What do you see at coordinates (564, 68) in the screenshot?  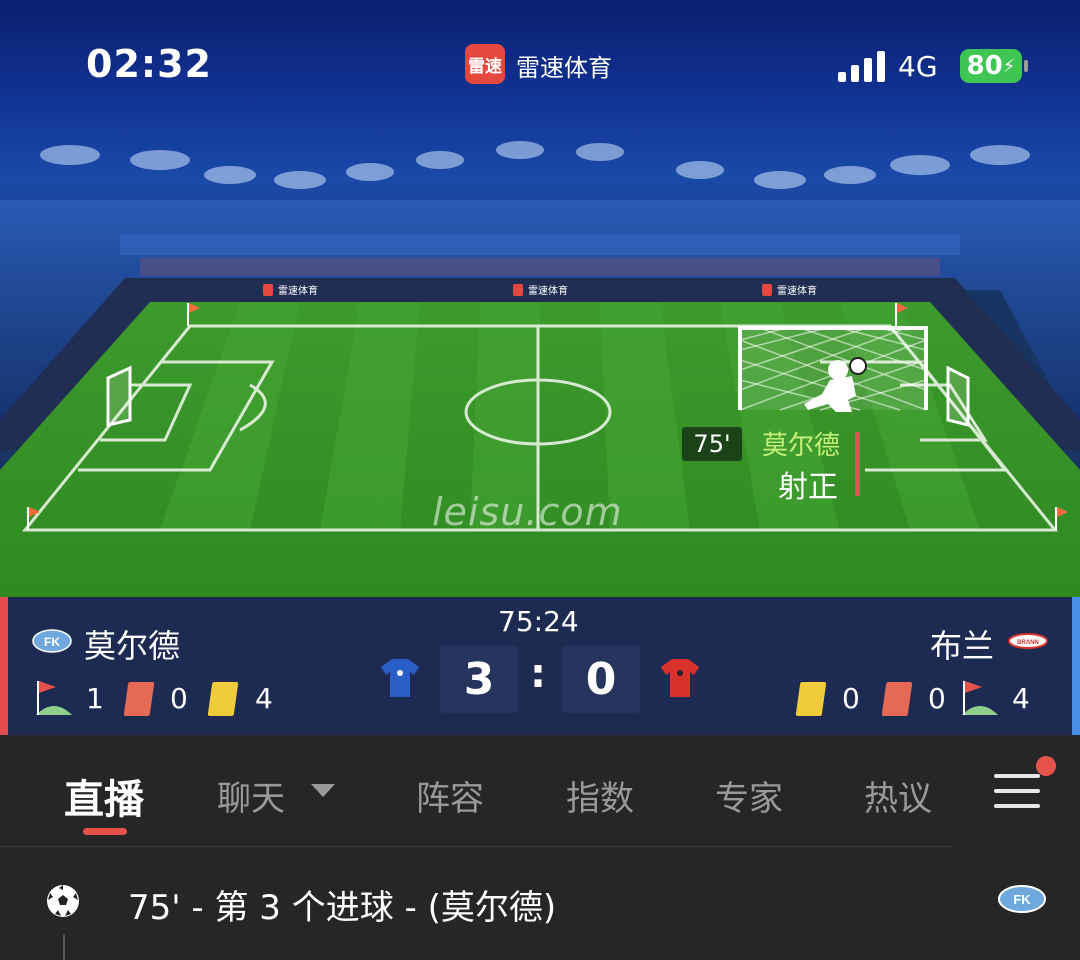 I see `app-title: 雷速体育` at bounding box center [564, 68].